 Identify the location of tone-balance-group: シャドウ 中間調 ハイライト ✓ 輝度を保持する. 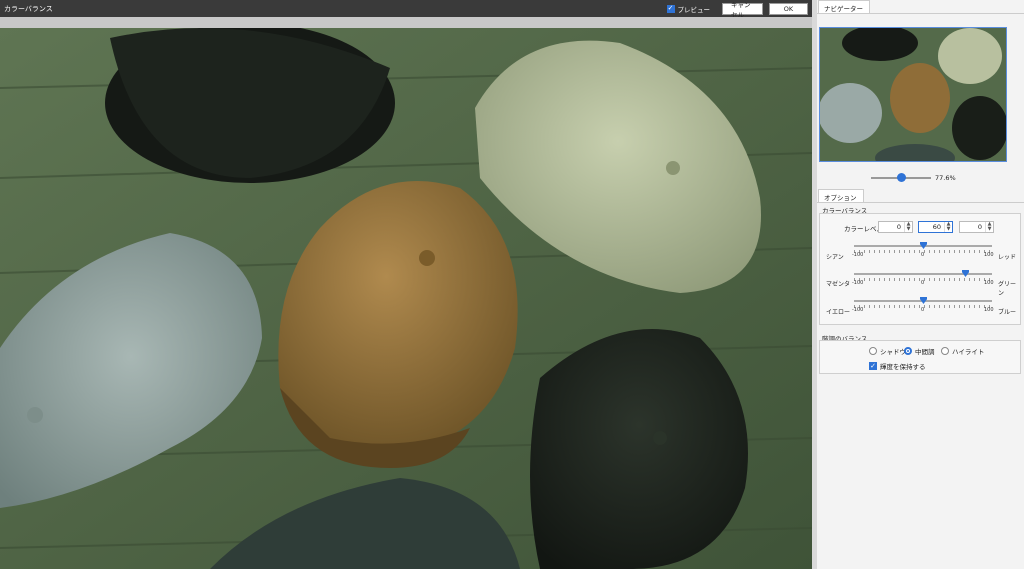
(920, 357).